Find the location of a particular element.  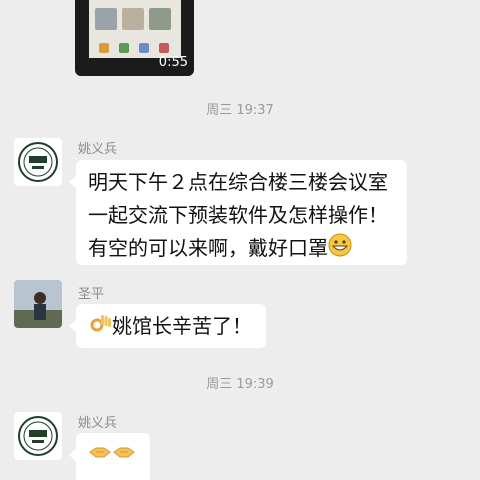

user-photo-icon is located at coordinates (38, 304).